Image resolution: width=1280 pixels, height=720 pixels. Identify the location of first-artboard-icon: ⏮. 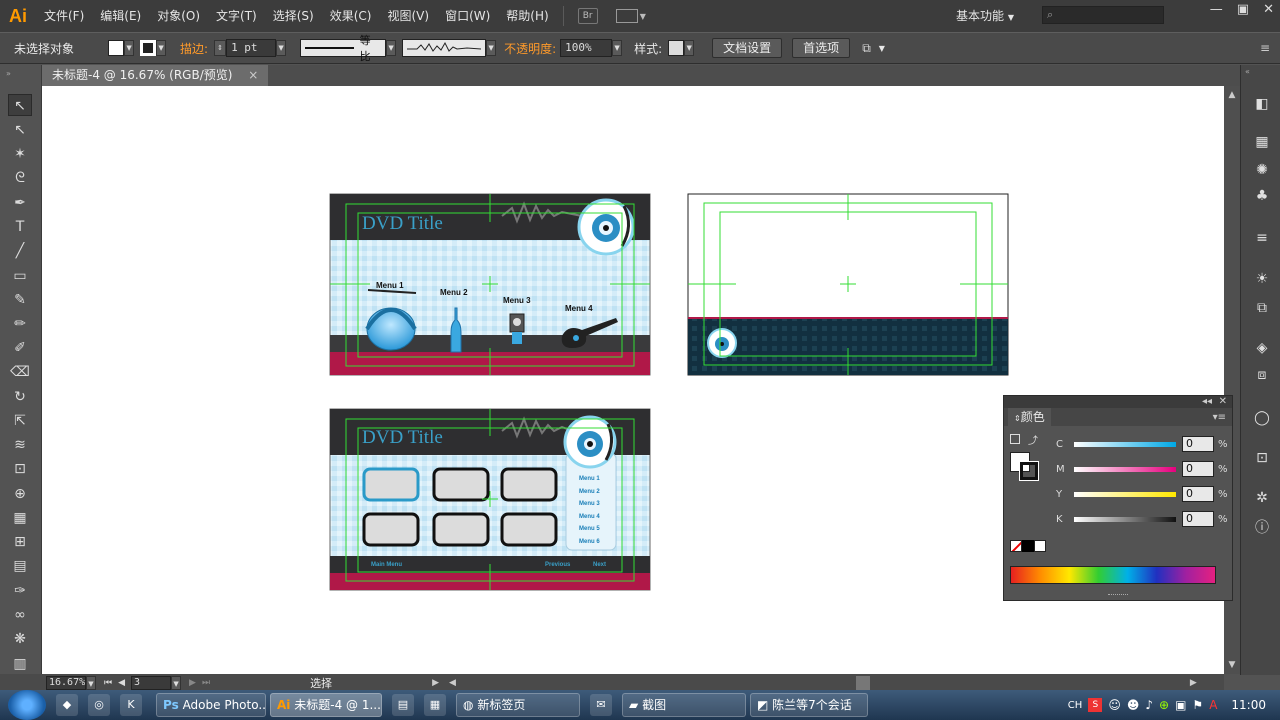
(108, 683).